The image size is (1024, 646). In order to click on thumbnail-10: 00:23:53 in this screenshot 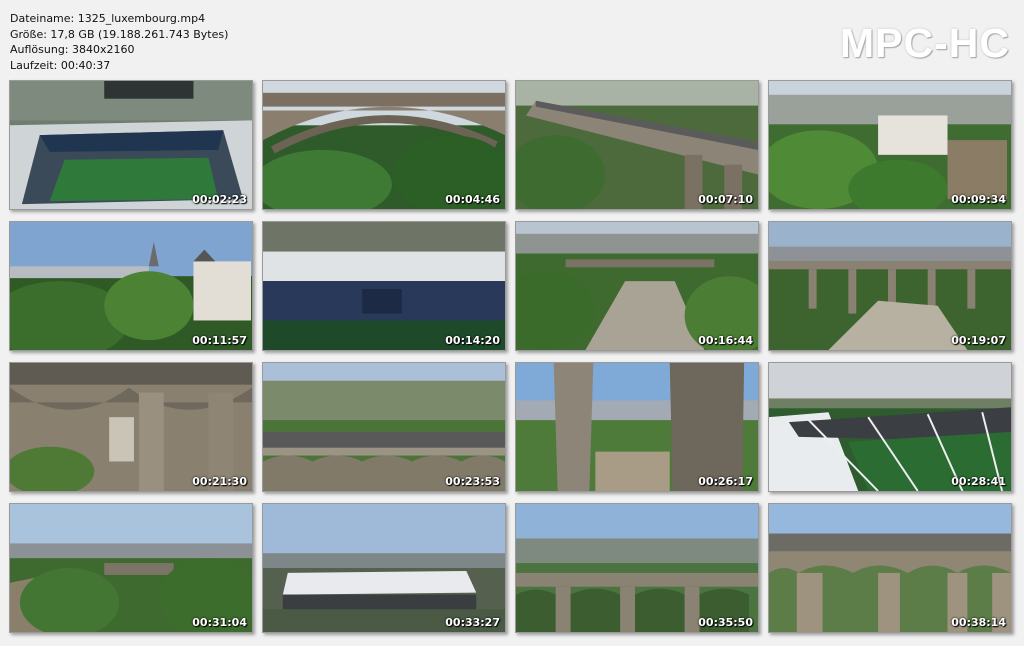, I will do `click(384, 427)`.